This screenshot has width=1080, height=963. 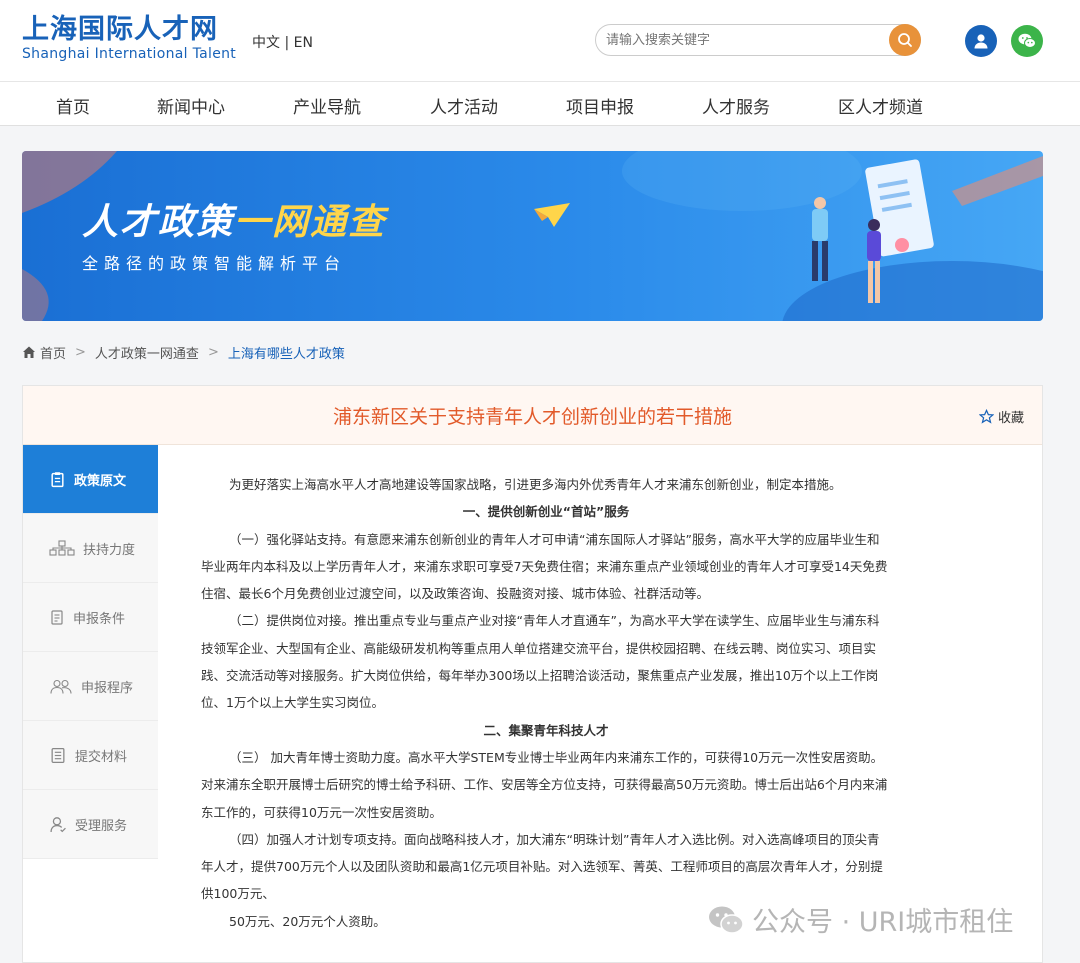 What do you see at coordinates (109, 550) in the screenshot?
I see `sidebar-item-label: 扶持力度` at bounding box center [109, 550].